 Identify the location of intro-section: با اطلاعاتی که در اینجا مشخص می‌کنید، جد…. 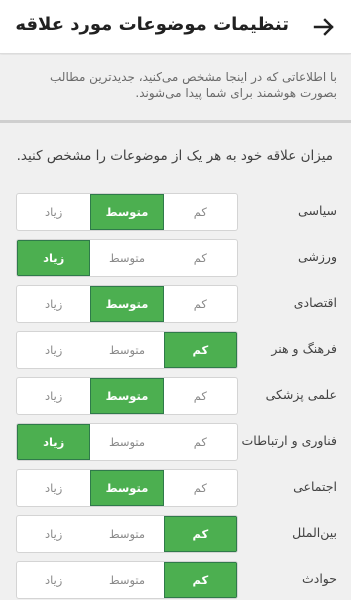
(175, 87).